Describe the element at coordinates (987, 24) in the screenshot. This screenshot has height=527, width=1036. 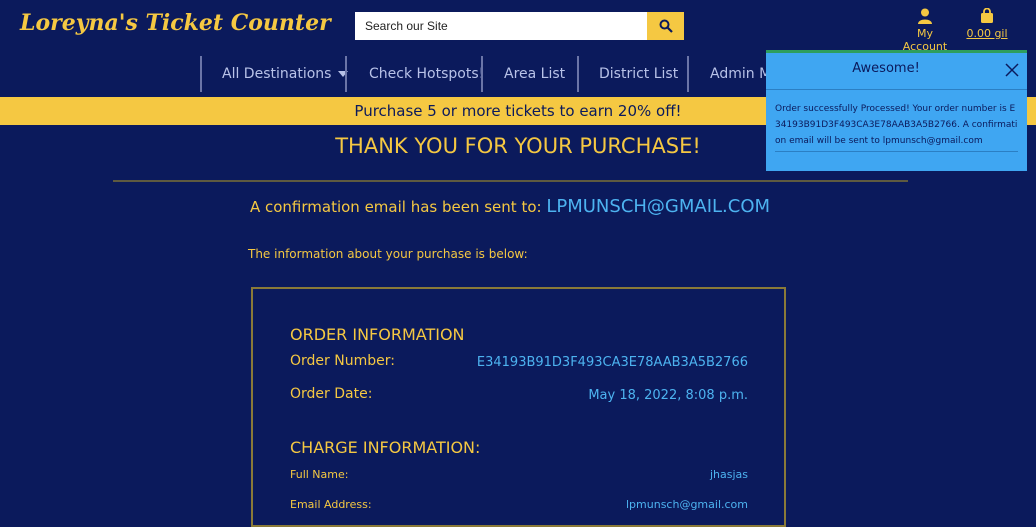
I see `cart-link: 0.00 gil` at that location.